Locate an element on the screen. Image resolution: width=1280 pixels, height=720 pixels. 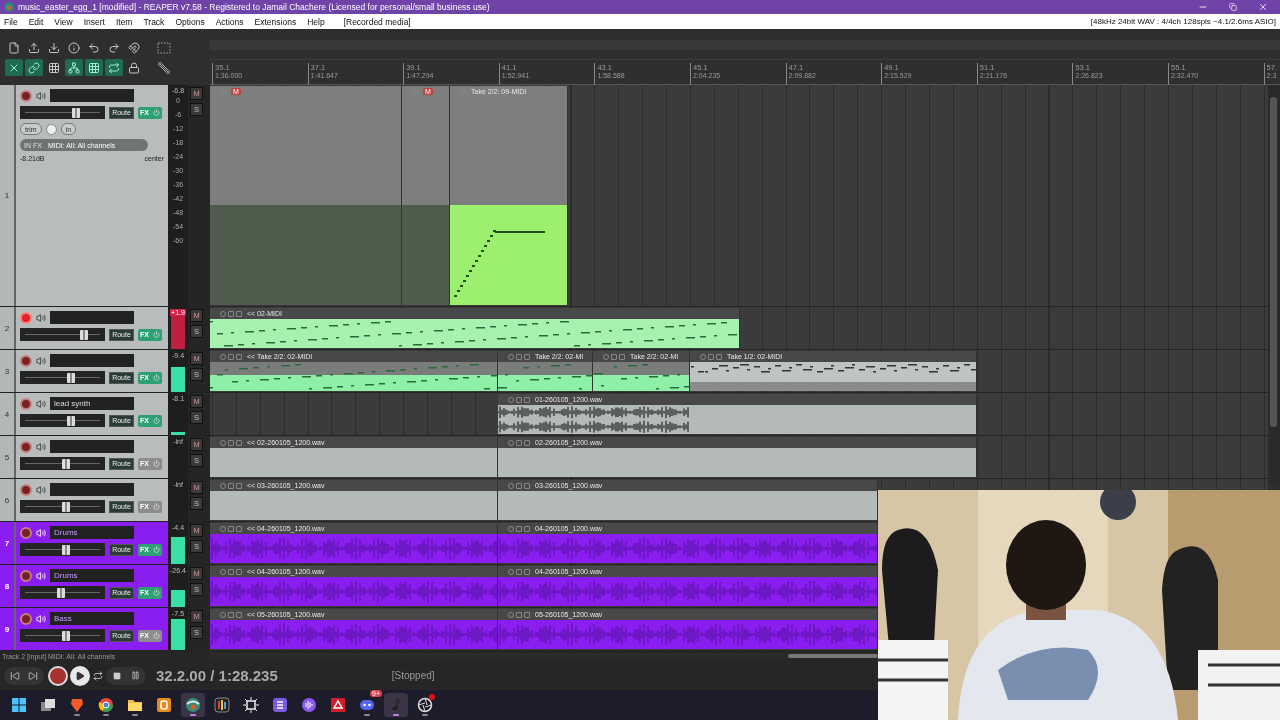
task-view-icon is located at coordinates (48, 705).